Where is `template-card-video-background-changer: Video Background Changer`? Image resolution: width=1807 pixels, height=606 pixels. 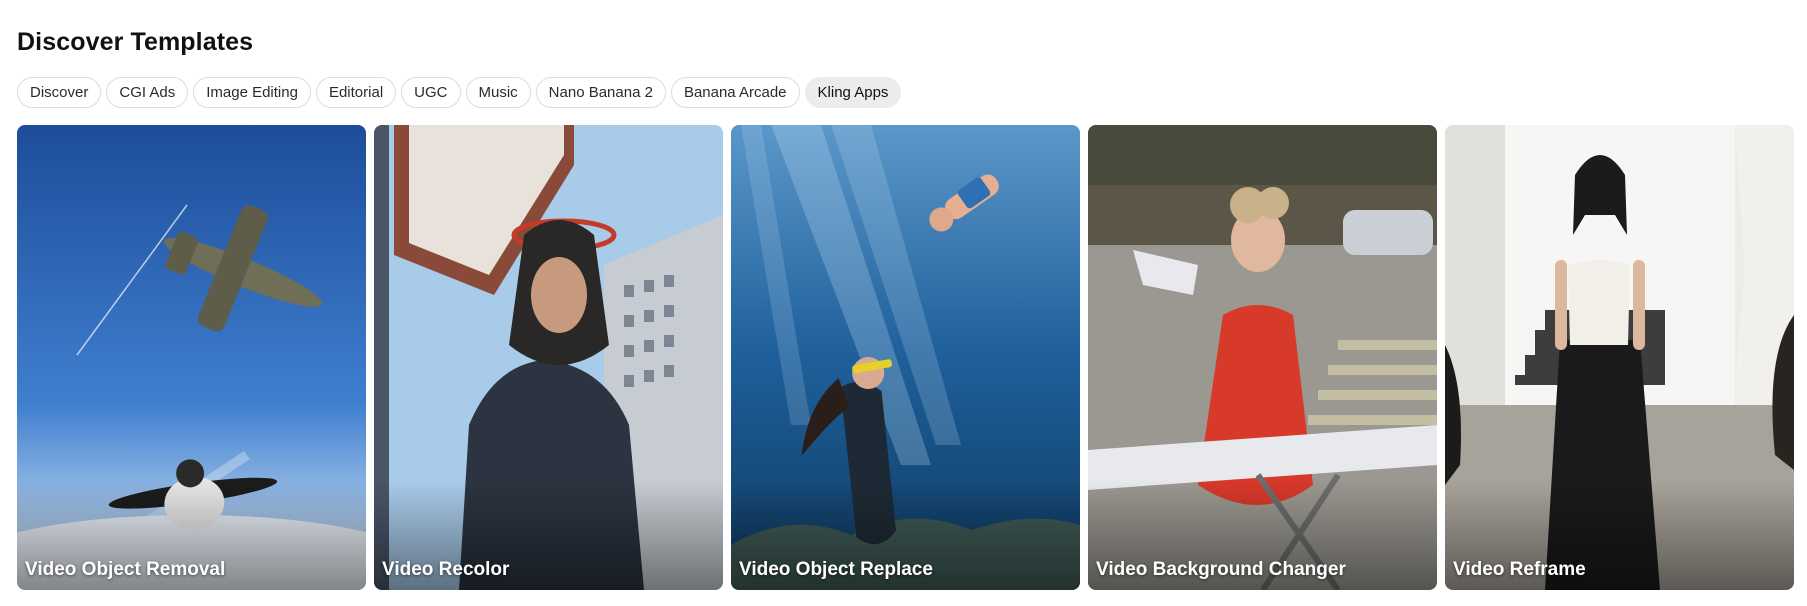
template-card-video-background-changer: Video Background Changer is located at coordinates (1262, 357).